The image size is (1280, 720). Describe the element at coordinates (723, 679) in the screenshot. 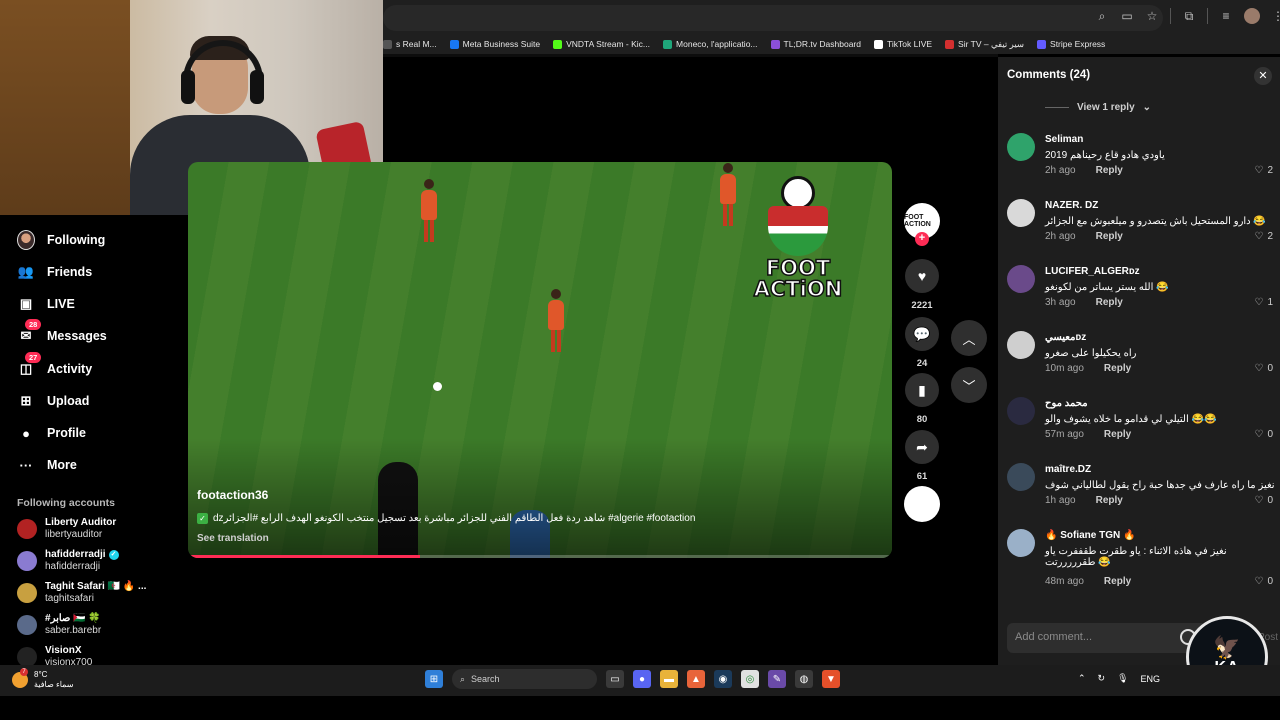

I see `steam-icon: ◉` at that location.